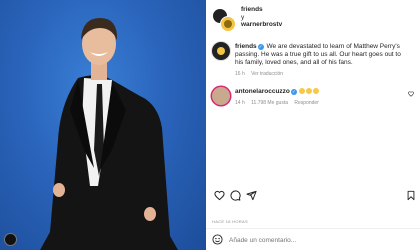  I want to click on caption-username: friends, so click(246, 46).